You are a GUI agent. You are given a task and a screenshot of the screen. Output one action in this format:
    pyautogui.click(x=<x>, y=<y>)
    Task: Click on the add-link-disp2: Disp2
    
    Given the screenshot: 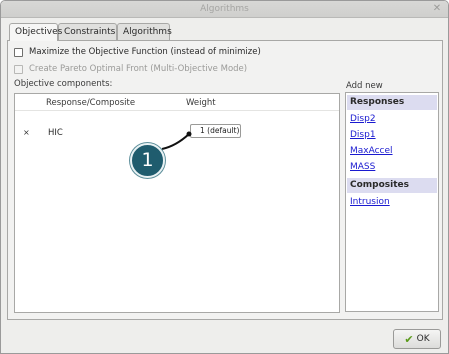 What is the action you would take?
    pyautogui.click(x=363, y=119)
    